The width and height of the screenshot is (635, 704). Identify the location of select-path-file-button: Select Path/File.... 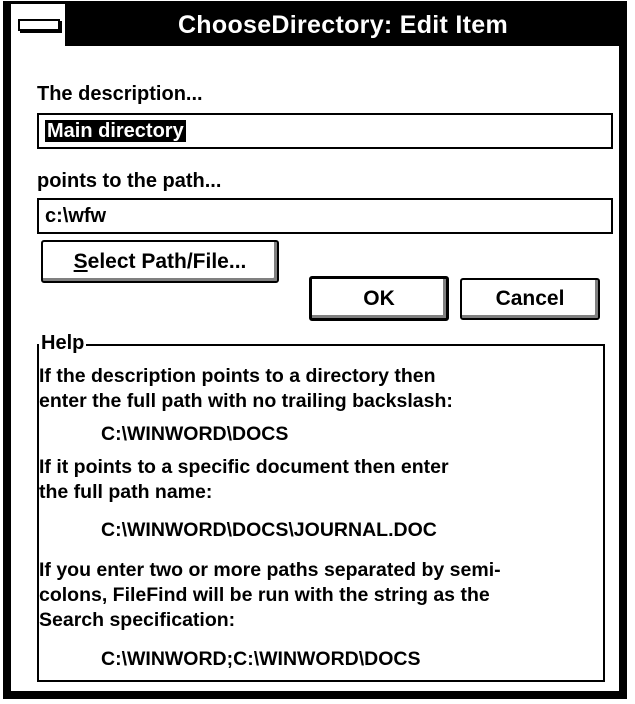
(160, 261).